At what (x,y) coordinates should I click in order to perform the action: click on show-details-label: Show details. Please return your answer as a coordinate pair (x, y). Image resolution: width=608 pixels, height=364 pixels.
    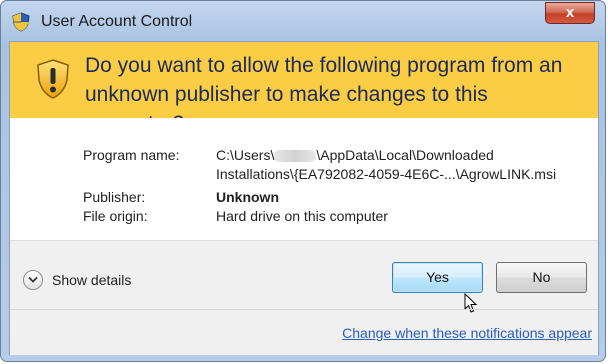
    Looking at the image, I should click on (91, 280).